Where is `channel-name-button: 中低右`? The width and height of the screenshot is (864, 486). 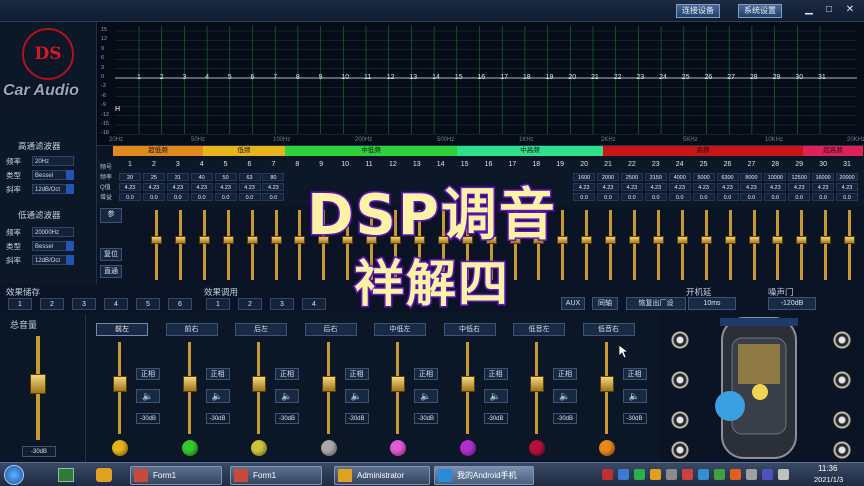 channel-name-button: 中低右 is located at coordinates (469, 329).